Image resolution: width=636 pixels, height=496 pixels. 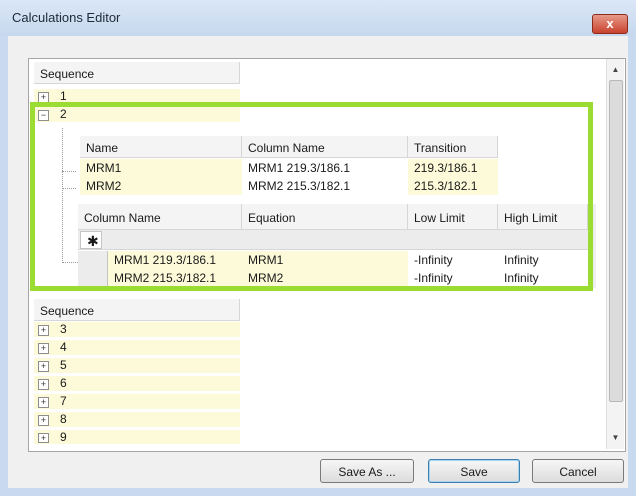 What do you see at coordinates (453, 147) in the screenshot?
I see `column-header-transition: Transition` at bounding box center [453, 147].